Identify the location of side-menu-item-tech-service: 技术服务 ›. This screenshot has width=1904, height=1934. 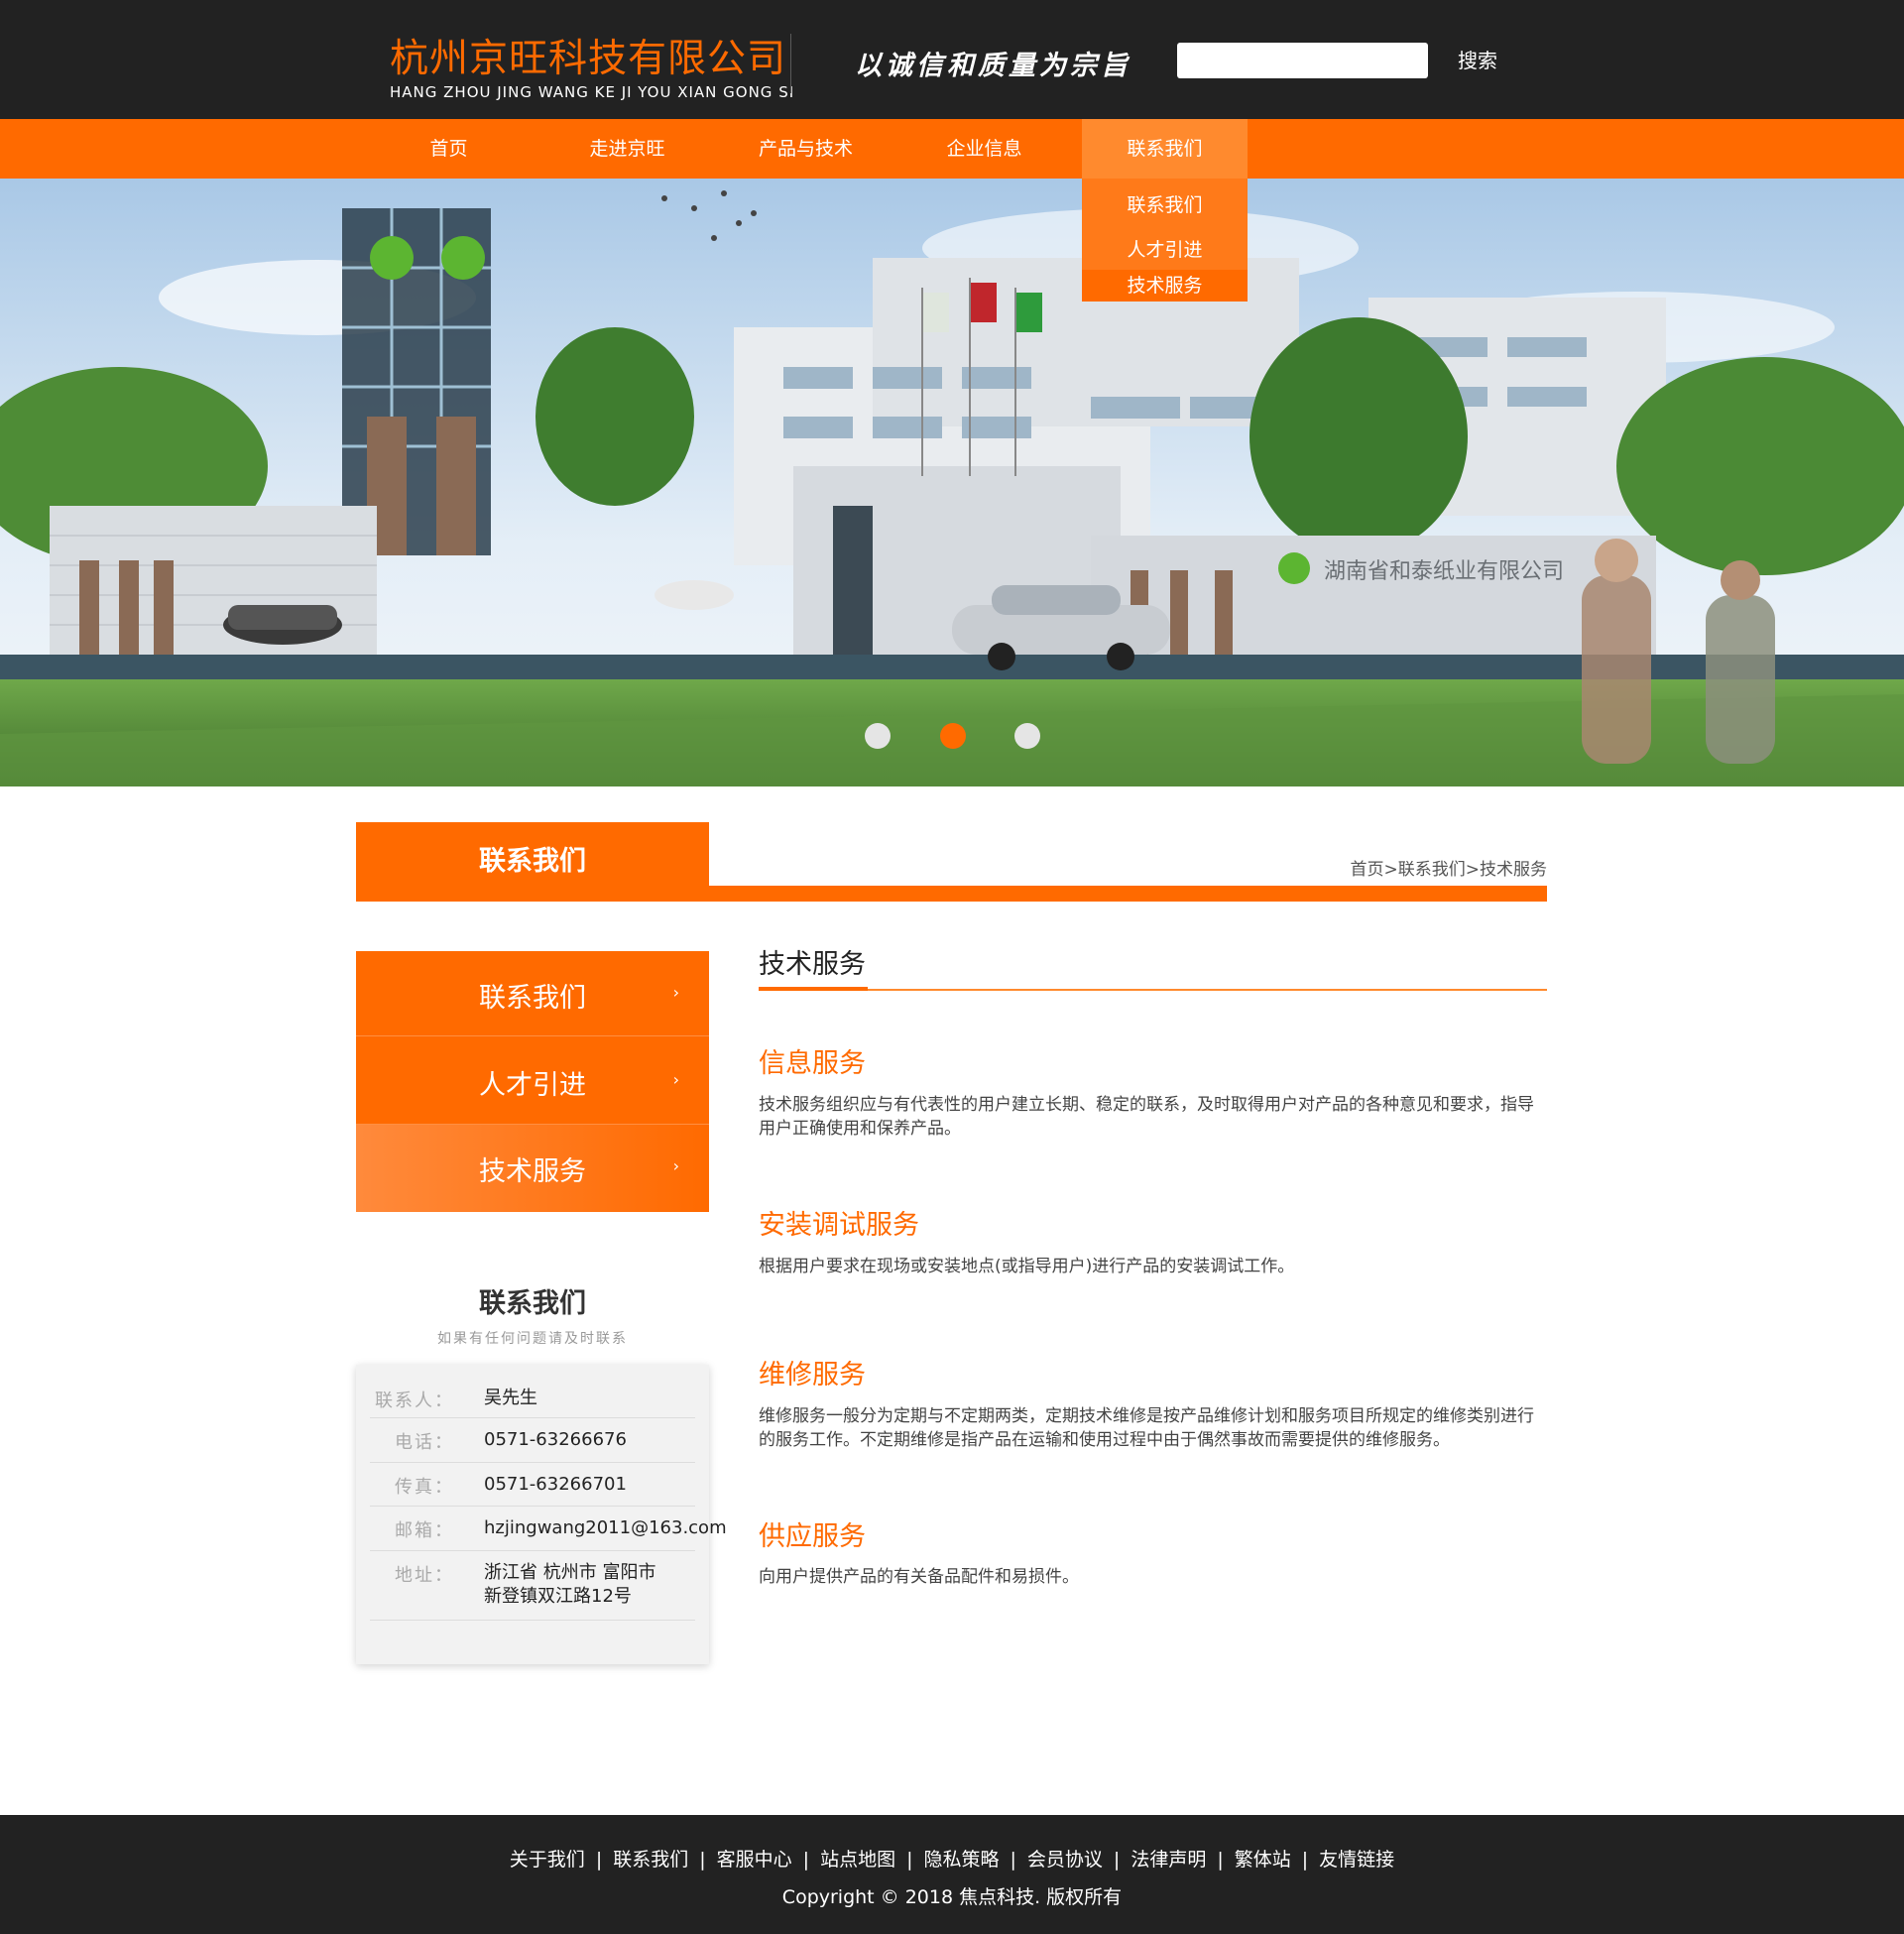
(532, 1168).